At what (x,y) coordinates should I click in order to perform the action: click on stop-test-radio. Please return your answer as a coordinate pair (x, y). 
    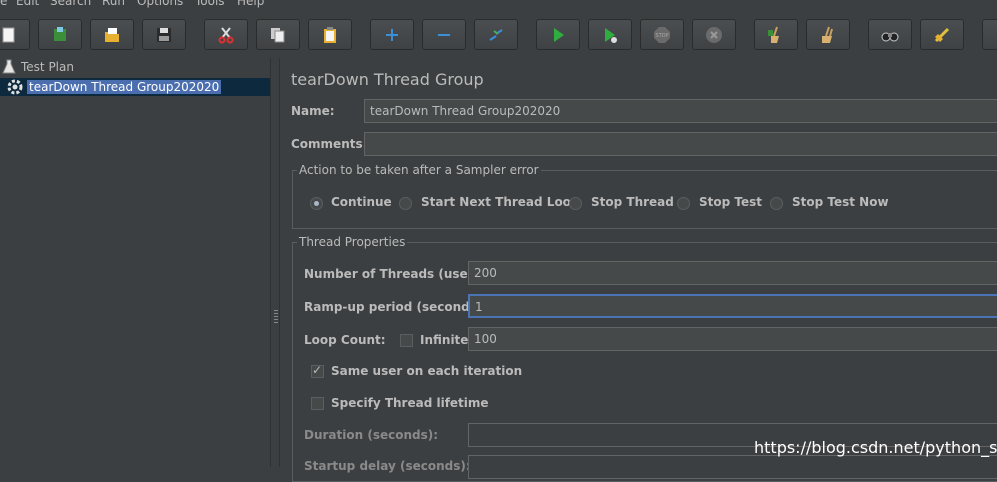
    Looking at the image, I should click on (683, 203).